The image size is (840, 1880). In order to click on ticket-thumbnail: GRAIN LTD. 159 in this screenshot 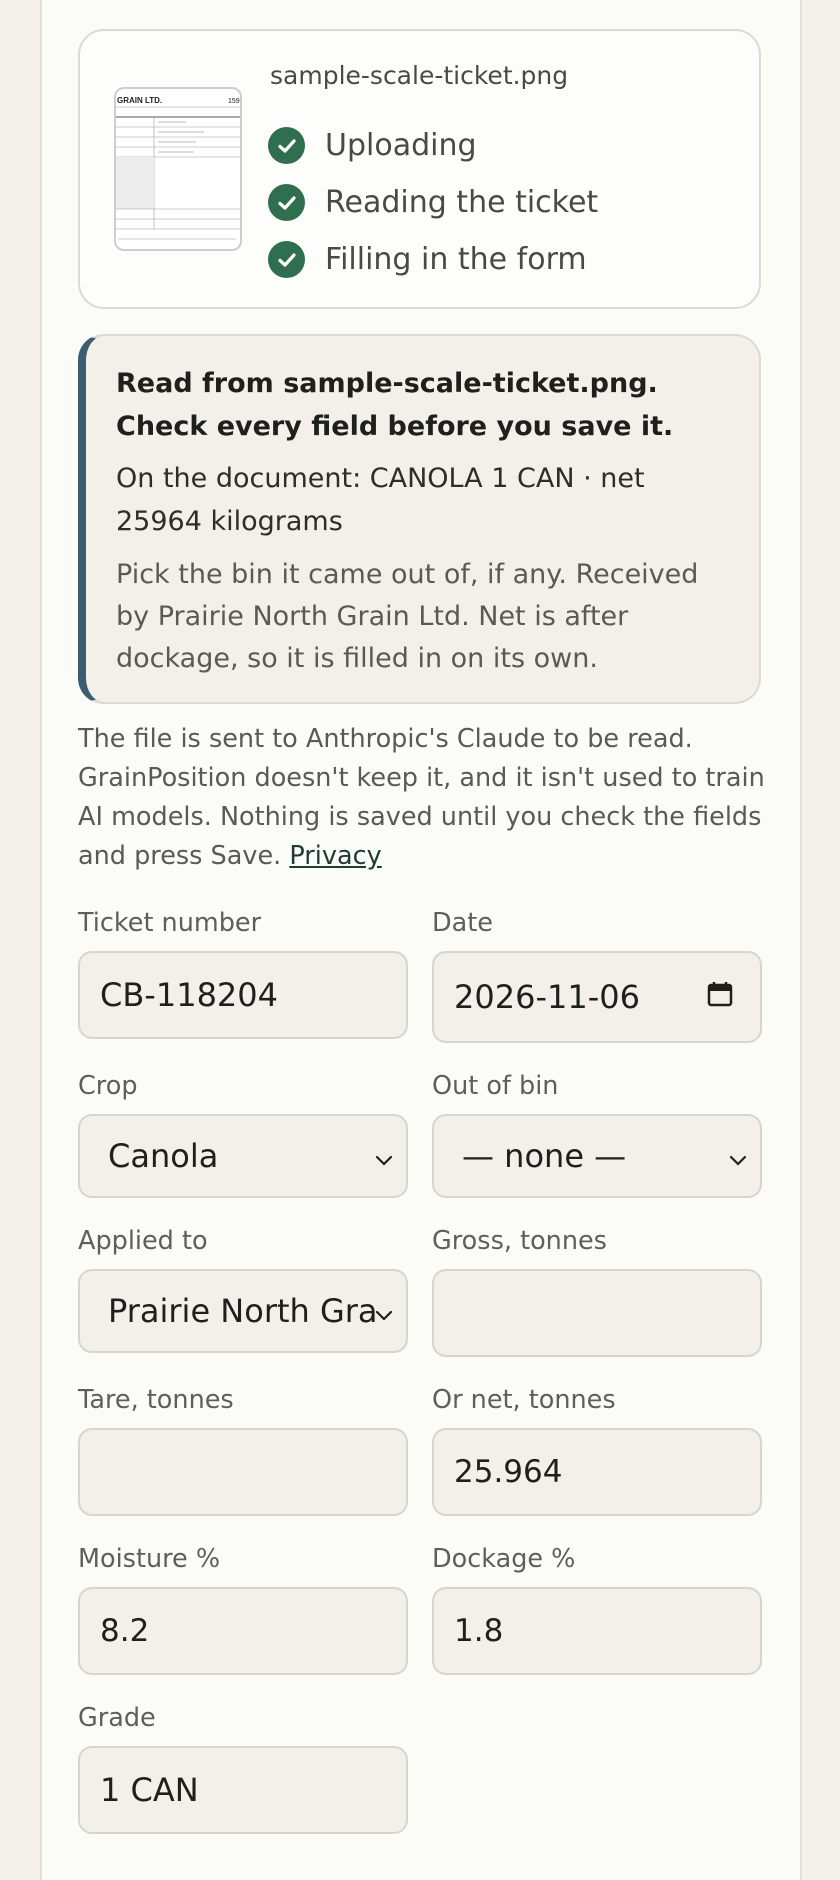, I will do `click(178, 169)`.